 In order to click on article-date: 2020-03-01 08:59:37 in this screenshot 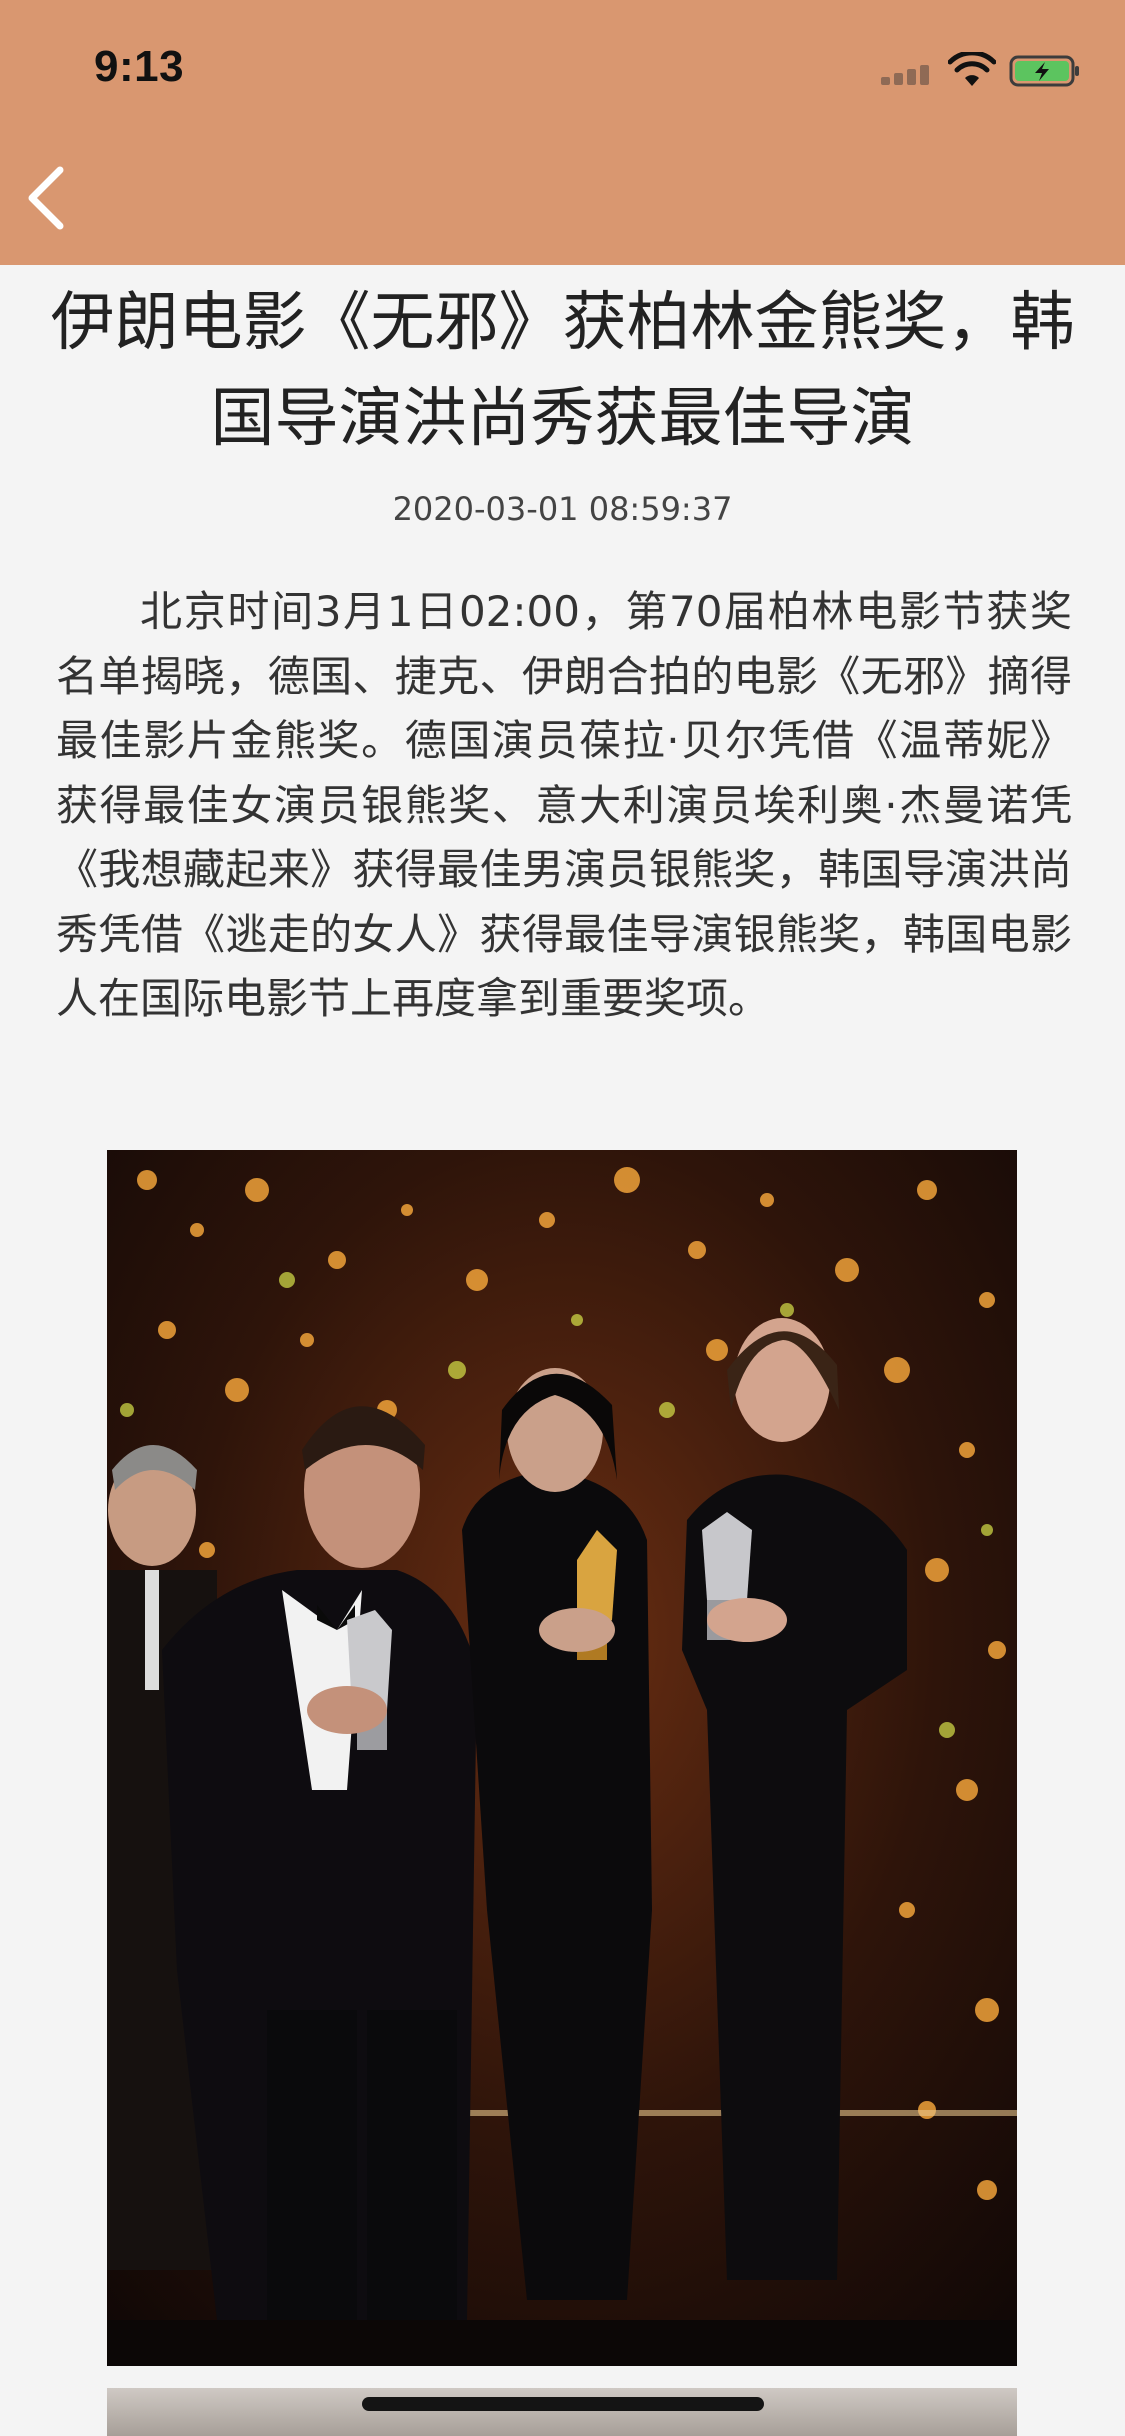, I will do `click(562, 509)`.